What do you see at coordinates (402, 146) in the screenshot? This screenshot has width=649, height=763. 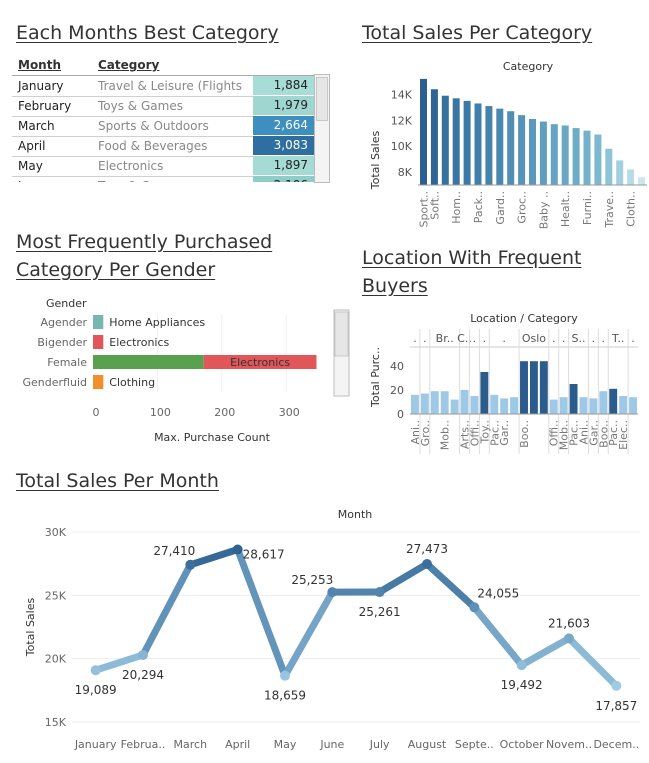 I see `y-tick-label: 10K` at bounding box center [402, 146].